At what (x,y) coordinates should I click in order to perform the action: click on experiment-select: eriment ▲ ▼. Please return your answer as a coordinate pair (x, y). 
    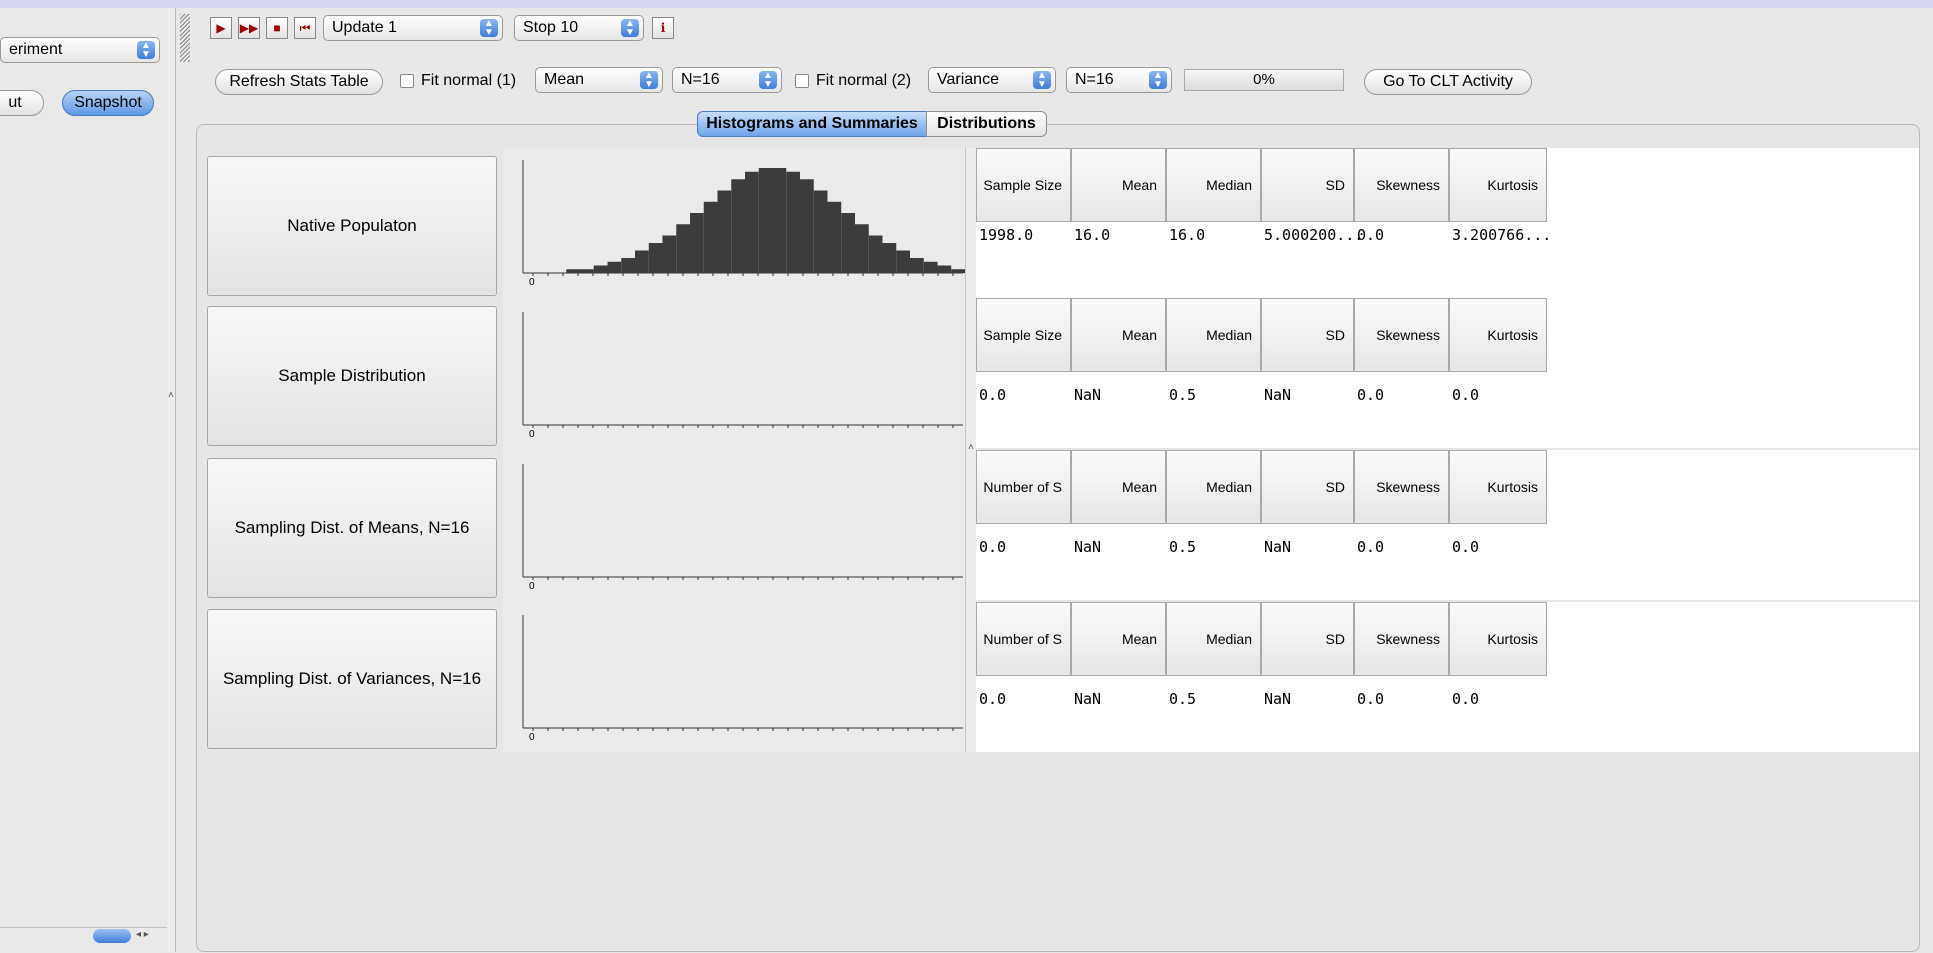
    Looking at the image, I should click on (80, 50).